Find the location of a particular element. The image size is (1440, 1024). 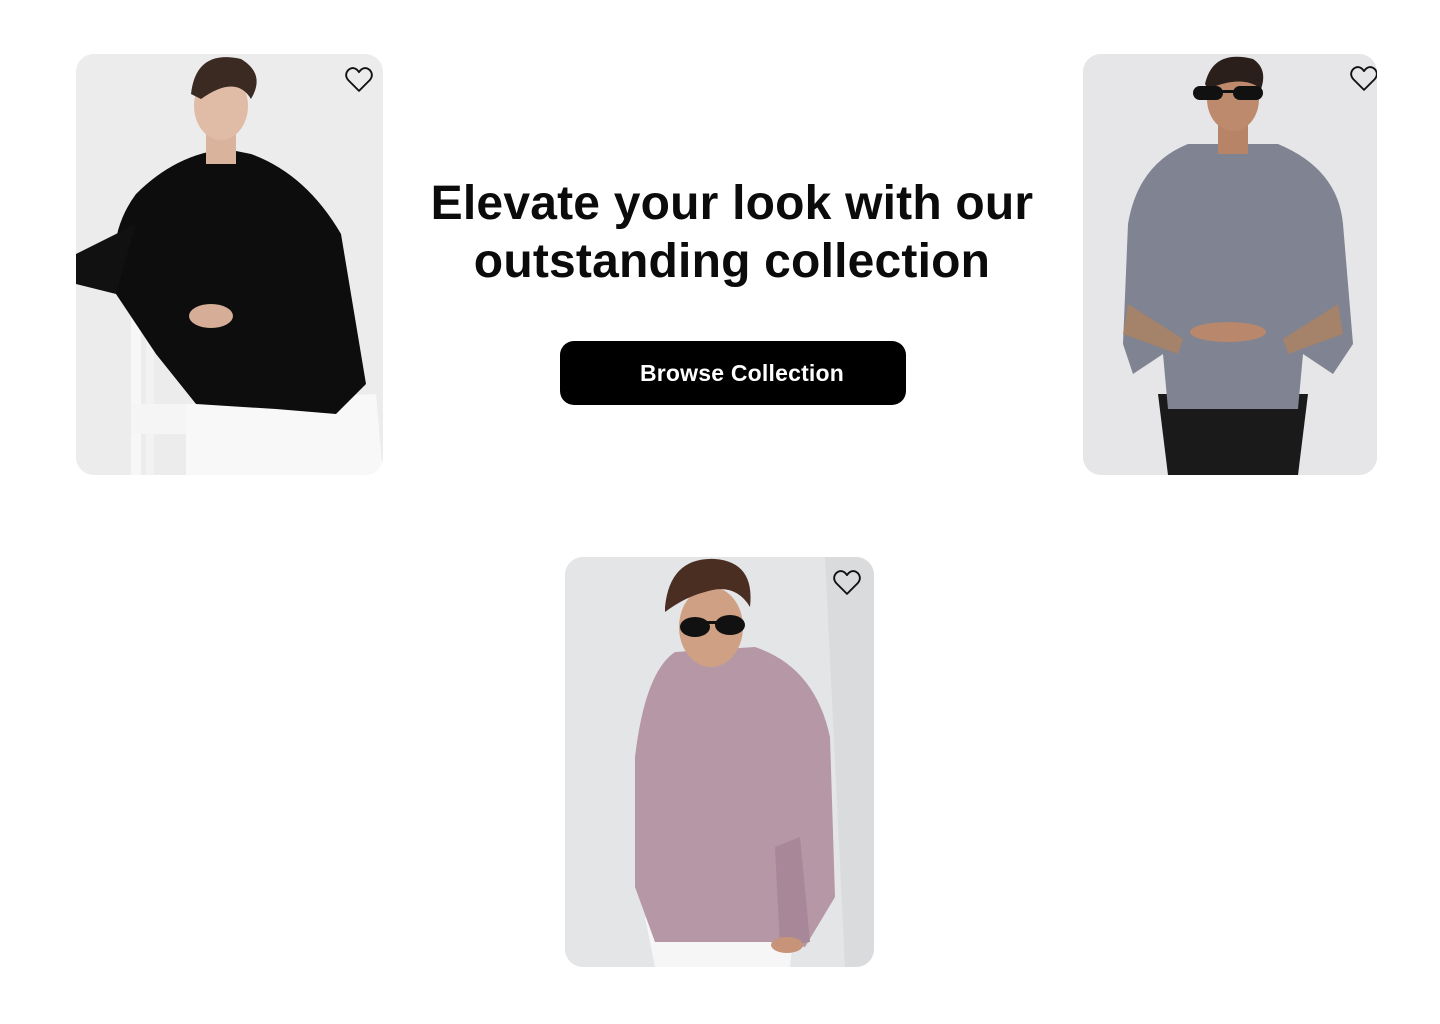

browse-collection-button: Browse Collection is located at coordinates (733, 373).